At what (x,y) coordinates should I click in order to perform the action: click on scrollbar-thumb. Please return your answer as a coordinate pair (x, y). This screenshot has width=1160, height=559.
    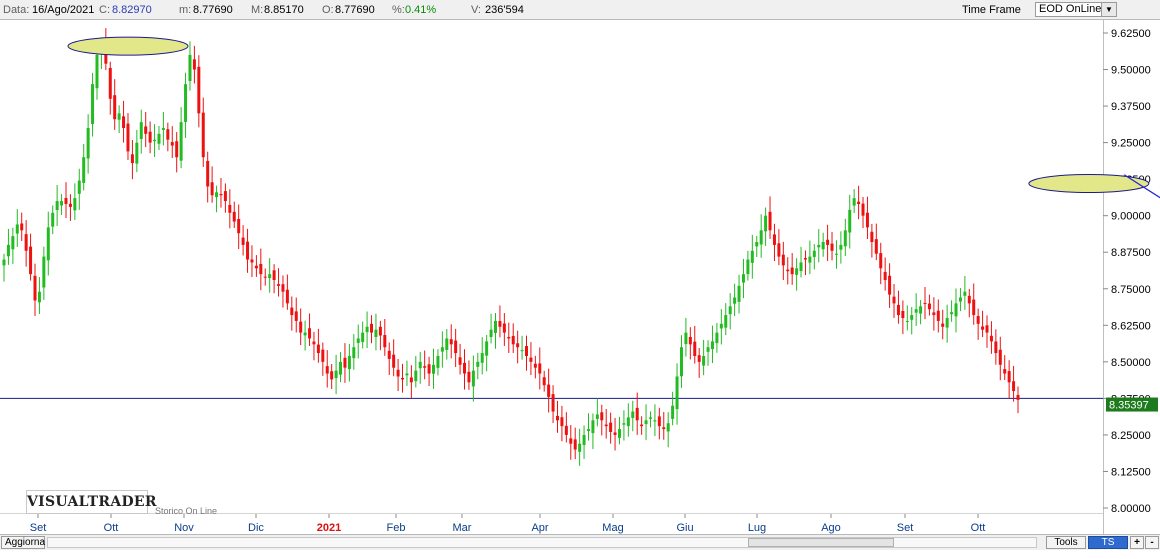
    Looking at the image, I should click on (821, 542).